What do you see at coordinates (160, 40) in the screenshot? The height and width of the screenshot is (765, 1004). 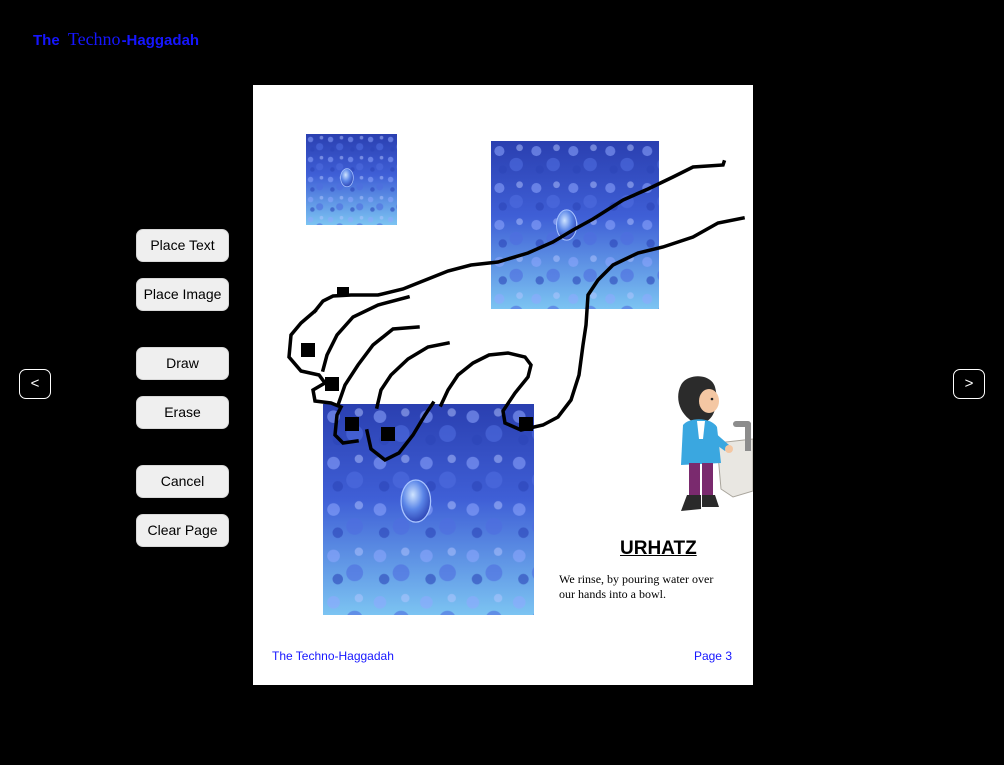 I see `app-title-haggadah: -Haggadah` at bounding box center [160, 40].